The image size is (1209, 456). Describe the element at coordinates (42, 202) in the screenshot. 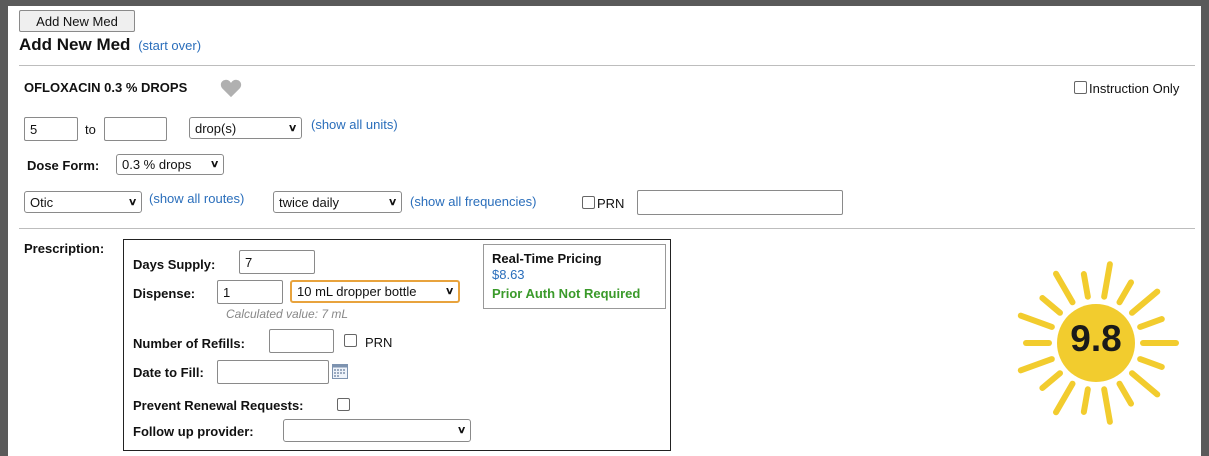

I see `route-value: Otic` at that location.